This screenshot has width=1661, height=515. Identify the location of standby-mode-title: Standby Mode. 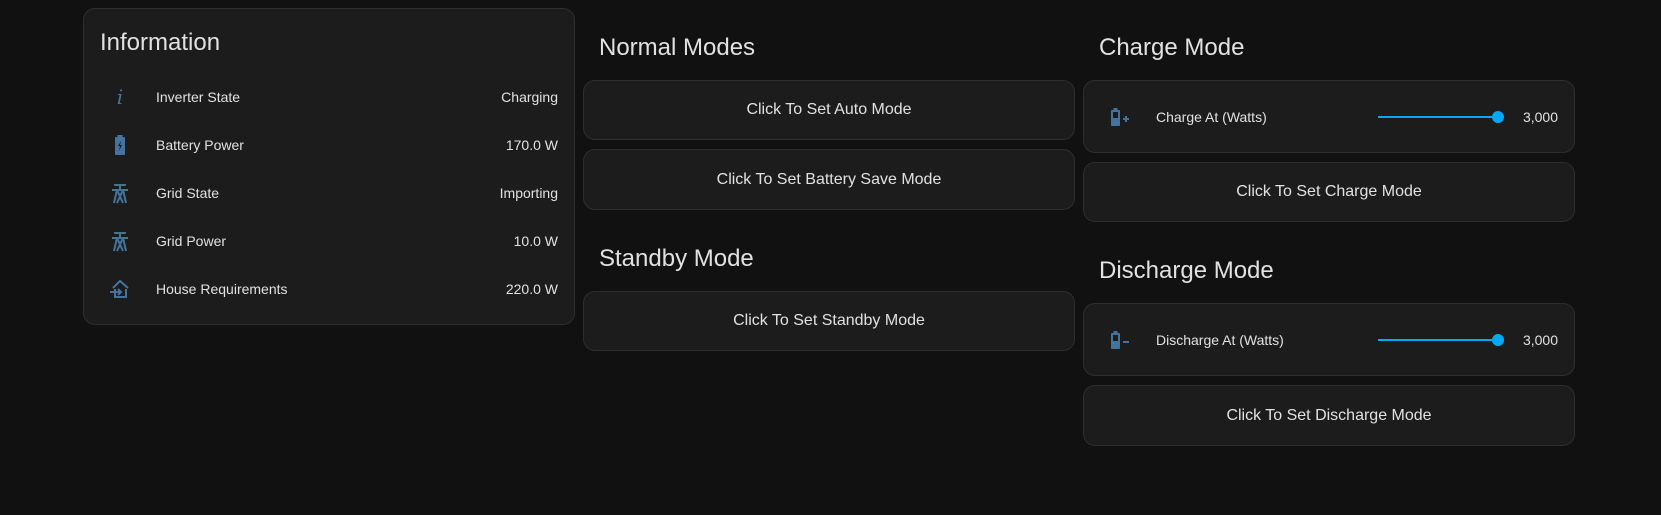
(676, 258).